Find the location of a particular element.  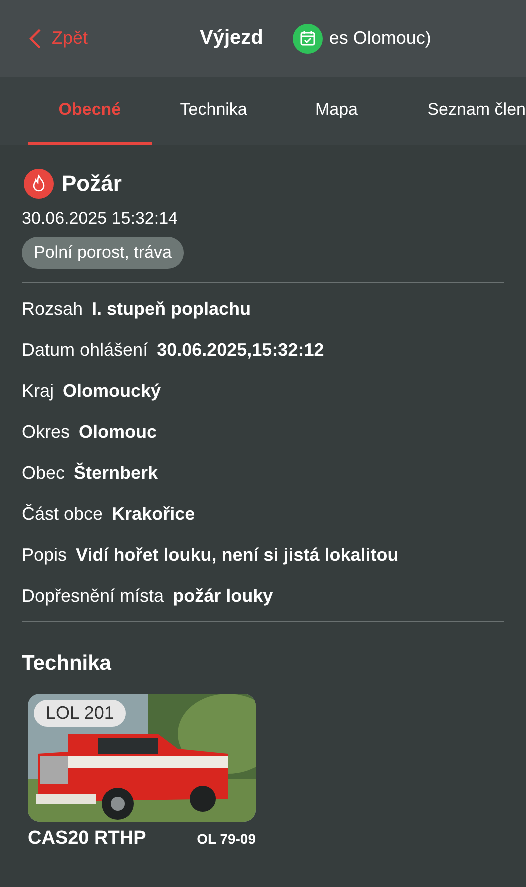

section-heading: Technika is located at coordinates (67, 664).